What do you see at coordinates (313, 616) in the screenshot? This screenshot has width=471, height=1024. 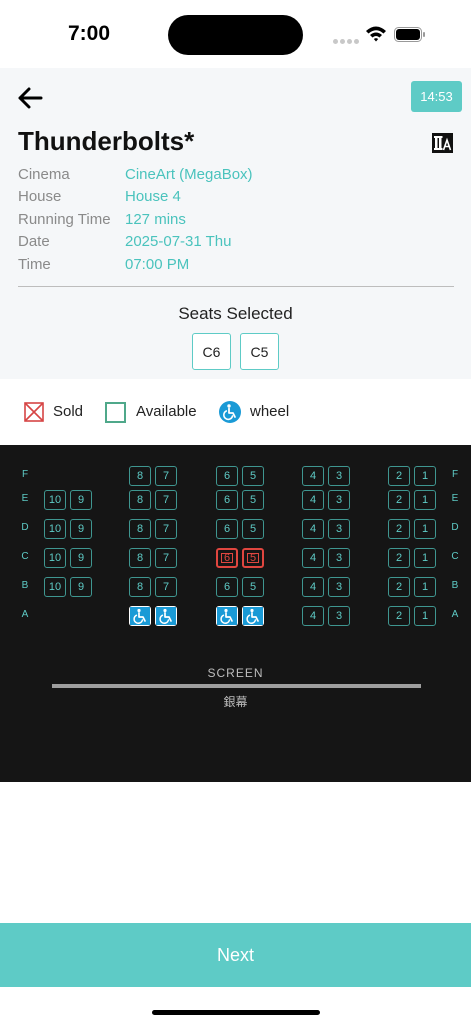 I see `seat-a4: 4` at bounding box center [313, 616].